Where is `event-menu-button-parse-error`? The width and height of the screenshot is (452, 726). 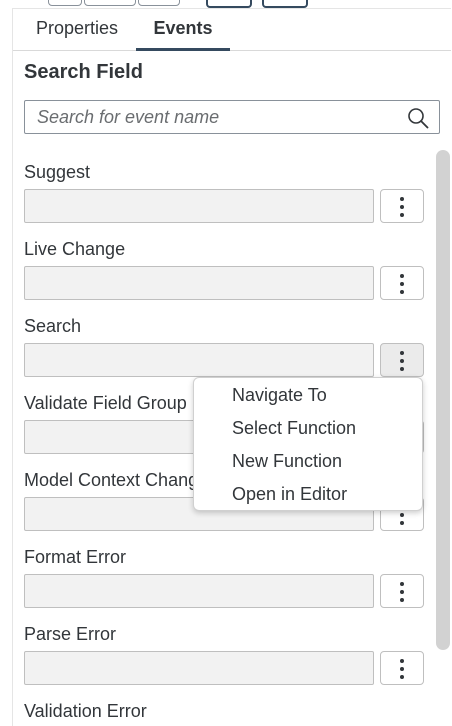 event-menu-button-parse-error is located at coordinates (402, 668).